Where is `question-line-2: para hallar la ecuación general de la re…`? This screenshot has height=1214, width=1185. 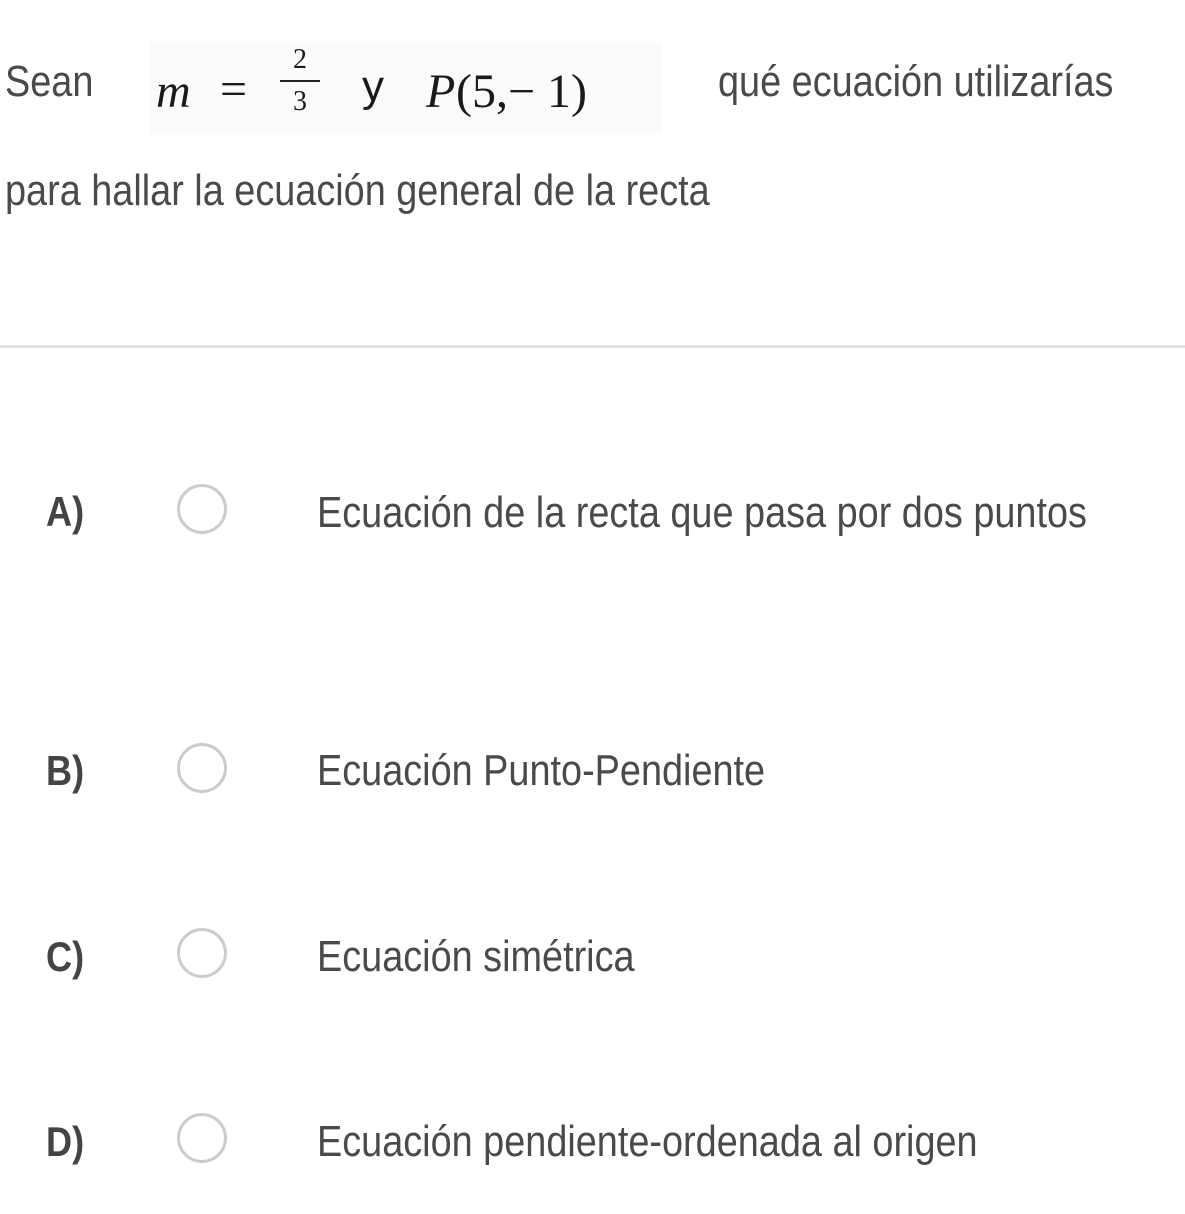
question-line-2: para hallar la ecuación general de la re… is located at coordinates (357, 190).